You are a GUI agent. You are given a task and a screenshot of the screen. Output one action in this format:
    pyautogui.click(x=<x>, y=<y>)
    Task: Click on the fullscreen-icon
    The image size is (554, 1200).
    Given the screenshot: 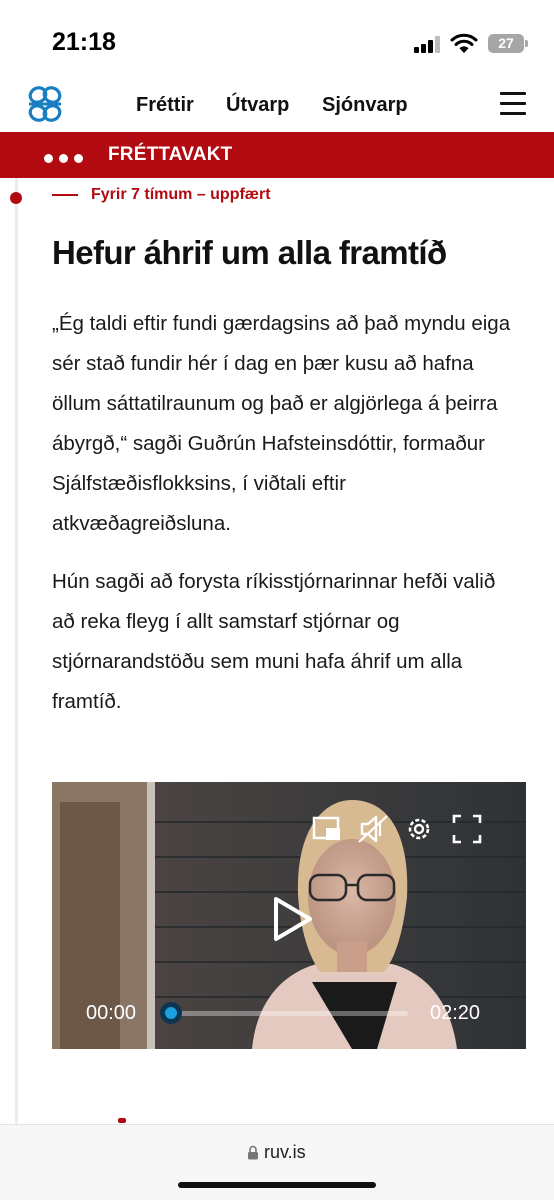 What is the action you would take?
    pyautogui.click(x=467, y=829)
    